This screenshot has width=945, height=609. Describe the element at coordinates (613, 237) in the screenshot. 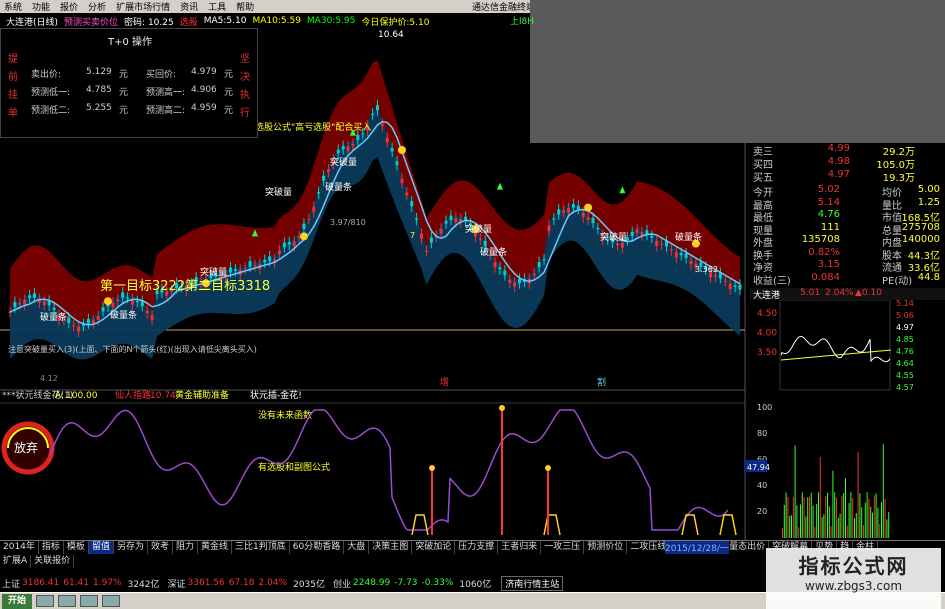

I see `breakout-label: 突破量` at that location.